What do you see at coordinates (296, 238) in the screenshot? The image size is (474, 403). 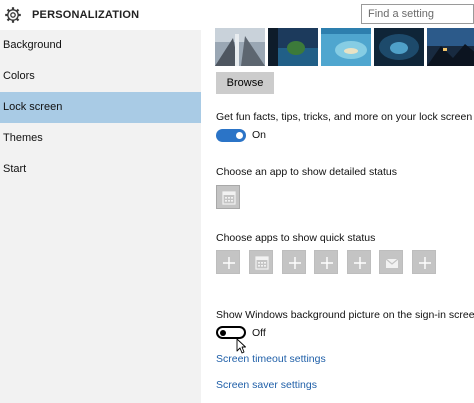 I see `quick-status-label: Choose apps to show quick status` at bounding box center [296, 238].